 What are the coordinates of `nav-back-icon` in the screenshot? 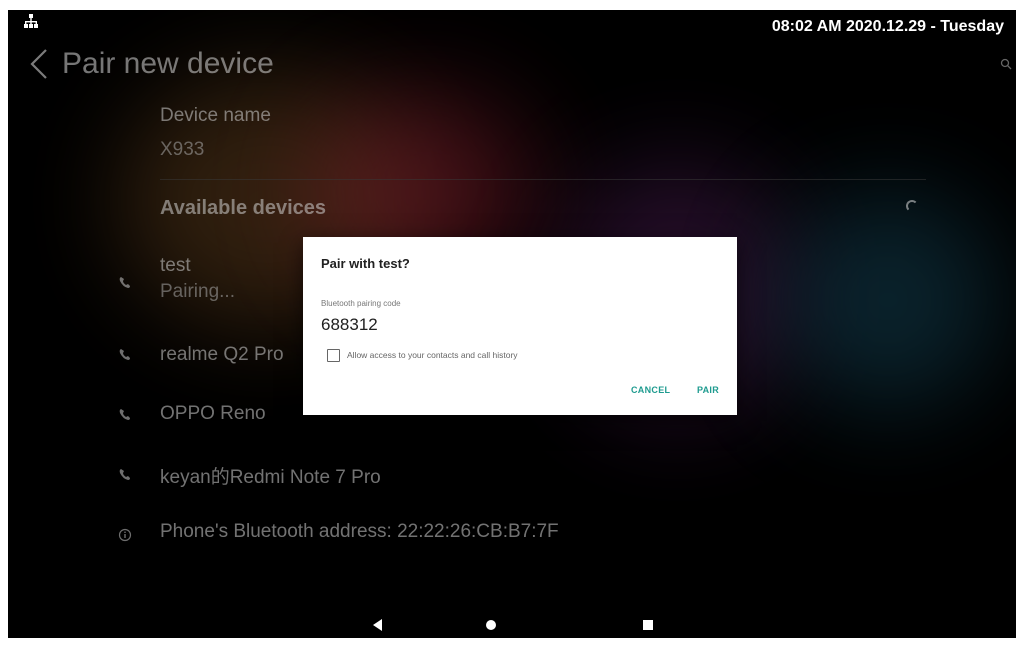 It's located at (378, 627).